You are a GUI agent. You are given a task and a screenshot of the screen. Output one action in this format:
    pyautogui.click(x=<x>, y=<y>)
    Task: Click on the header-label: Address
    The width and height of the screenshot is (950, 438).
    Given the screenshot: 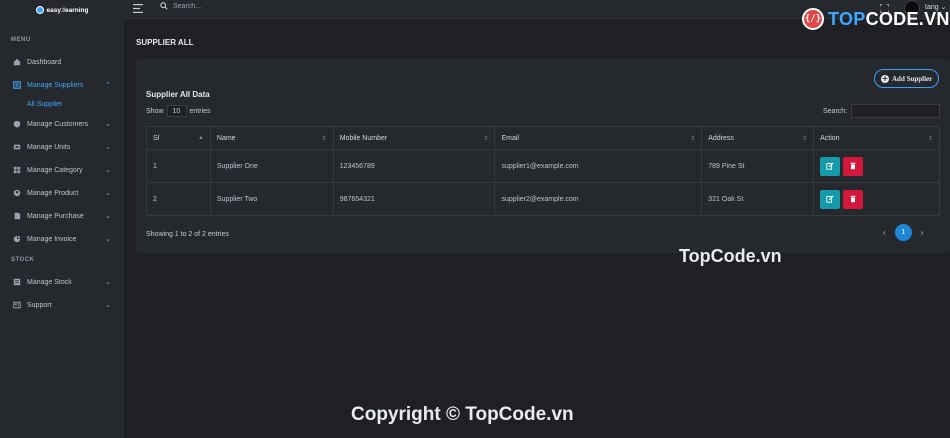 What is the action you would take?
    pyautogui.click(x=721, y=138)
    